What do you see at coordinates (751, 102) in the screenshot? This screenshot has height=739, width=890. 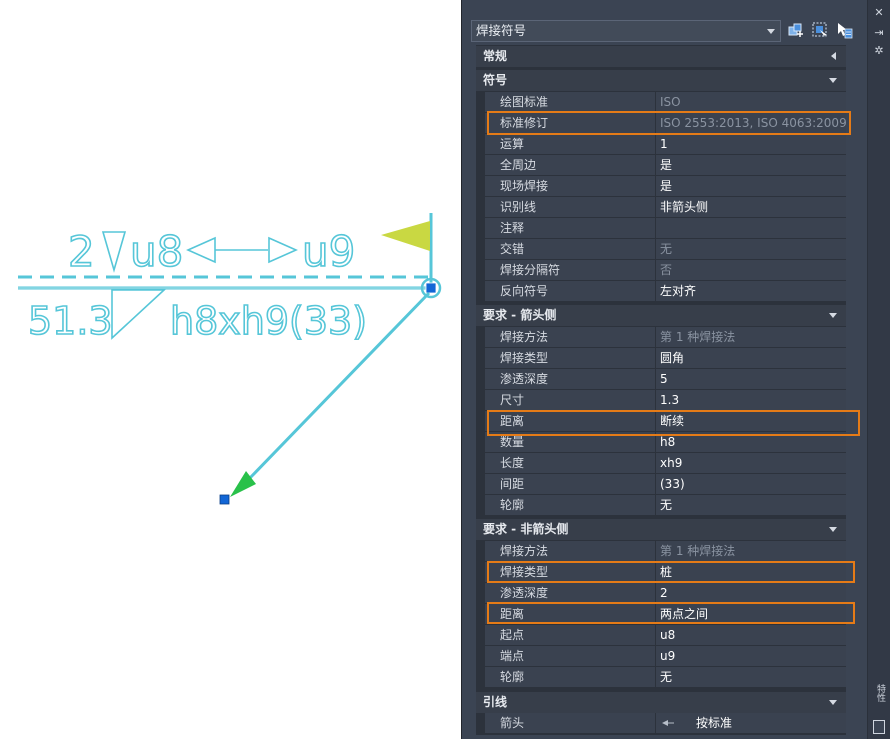 I see `property-value: ISO` at bounding box center [751, 102].